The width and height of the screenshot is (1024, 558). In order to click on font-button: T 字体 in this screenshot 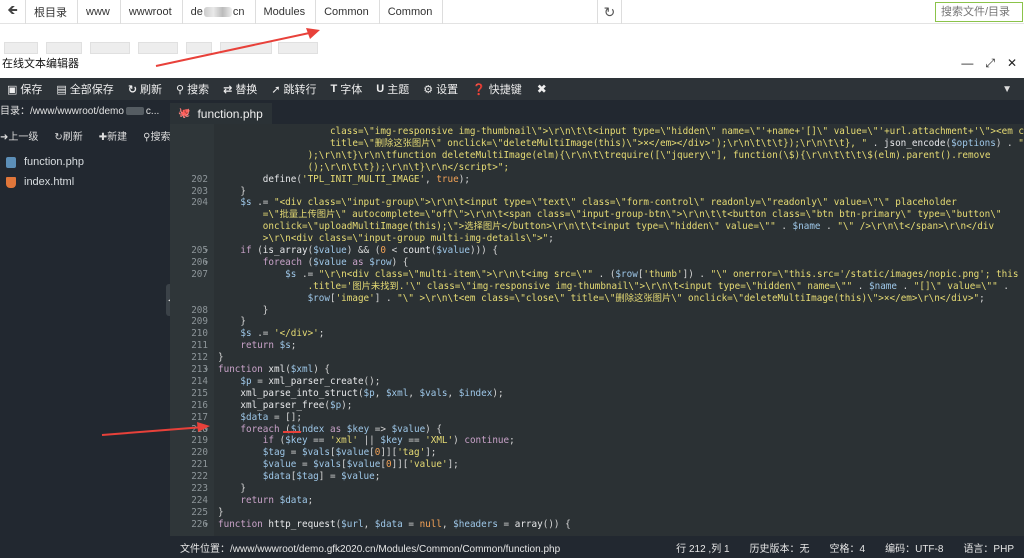, I will do `click(347, 89)`.